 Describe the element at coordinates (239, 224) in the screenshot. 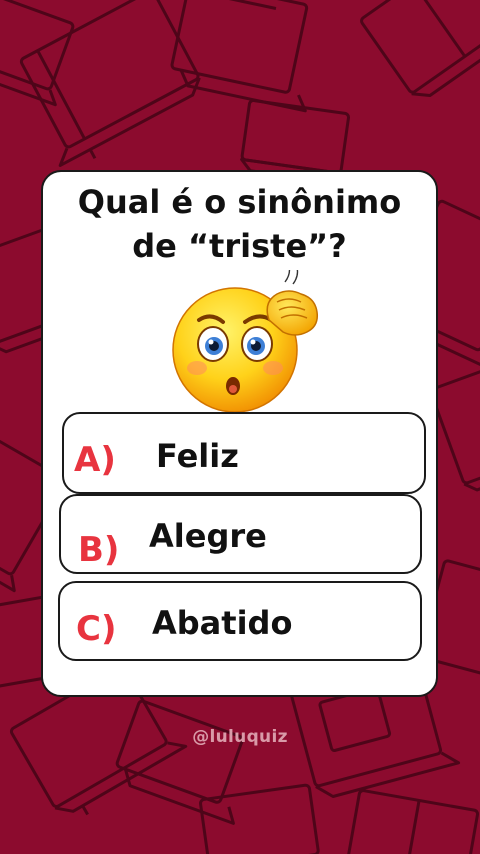

I see `question-title: Qual é o sinônimo de “triste”?` at that location.